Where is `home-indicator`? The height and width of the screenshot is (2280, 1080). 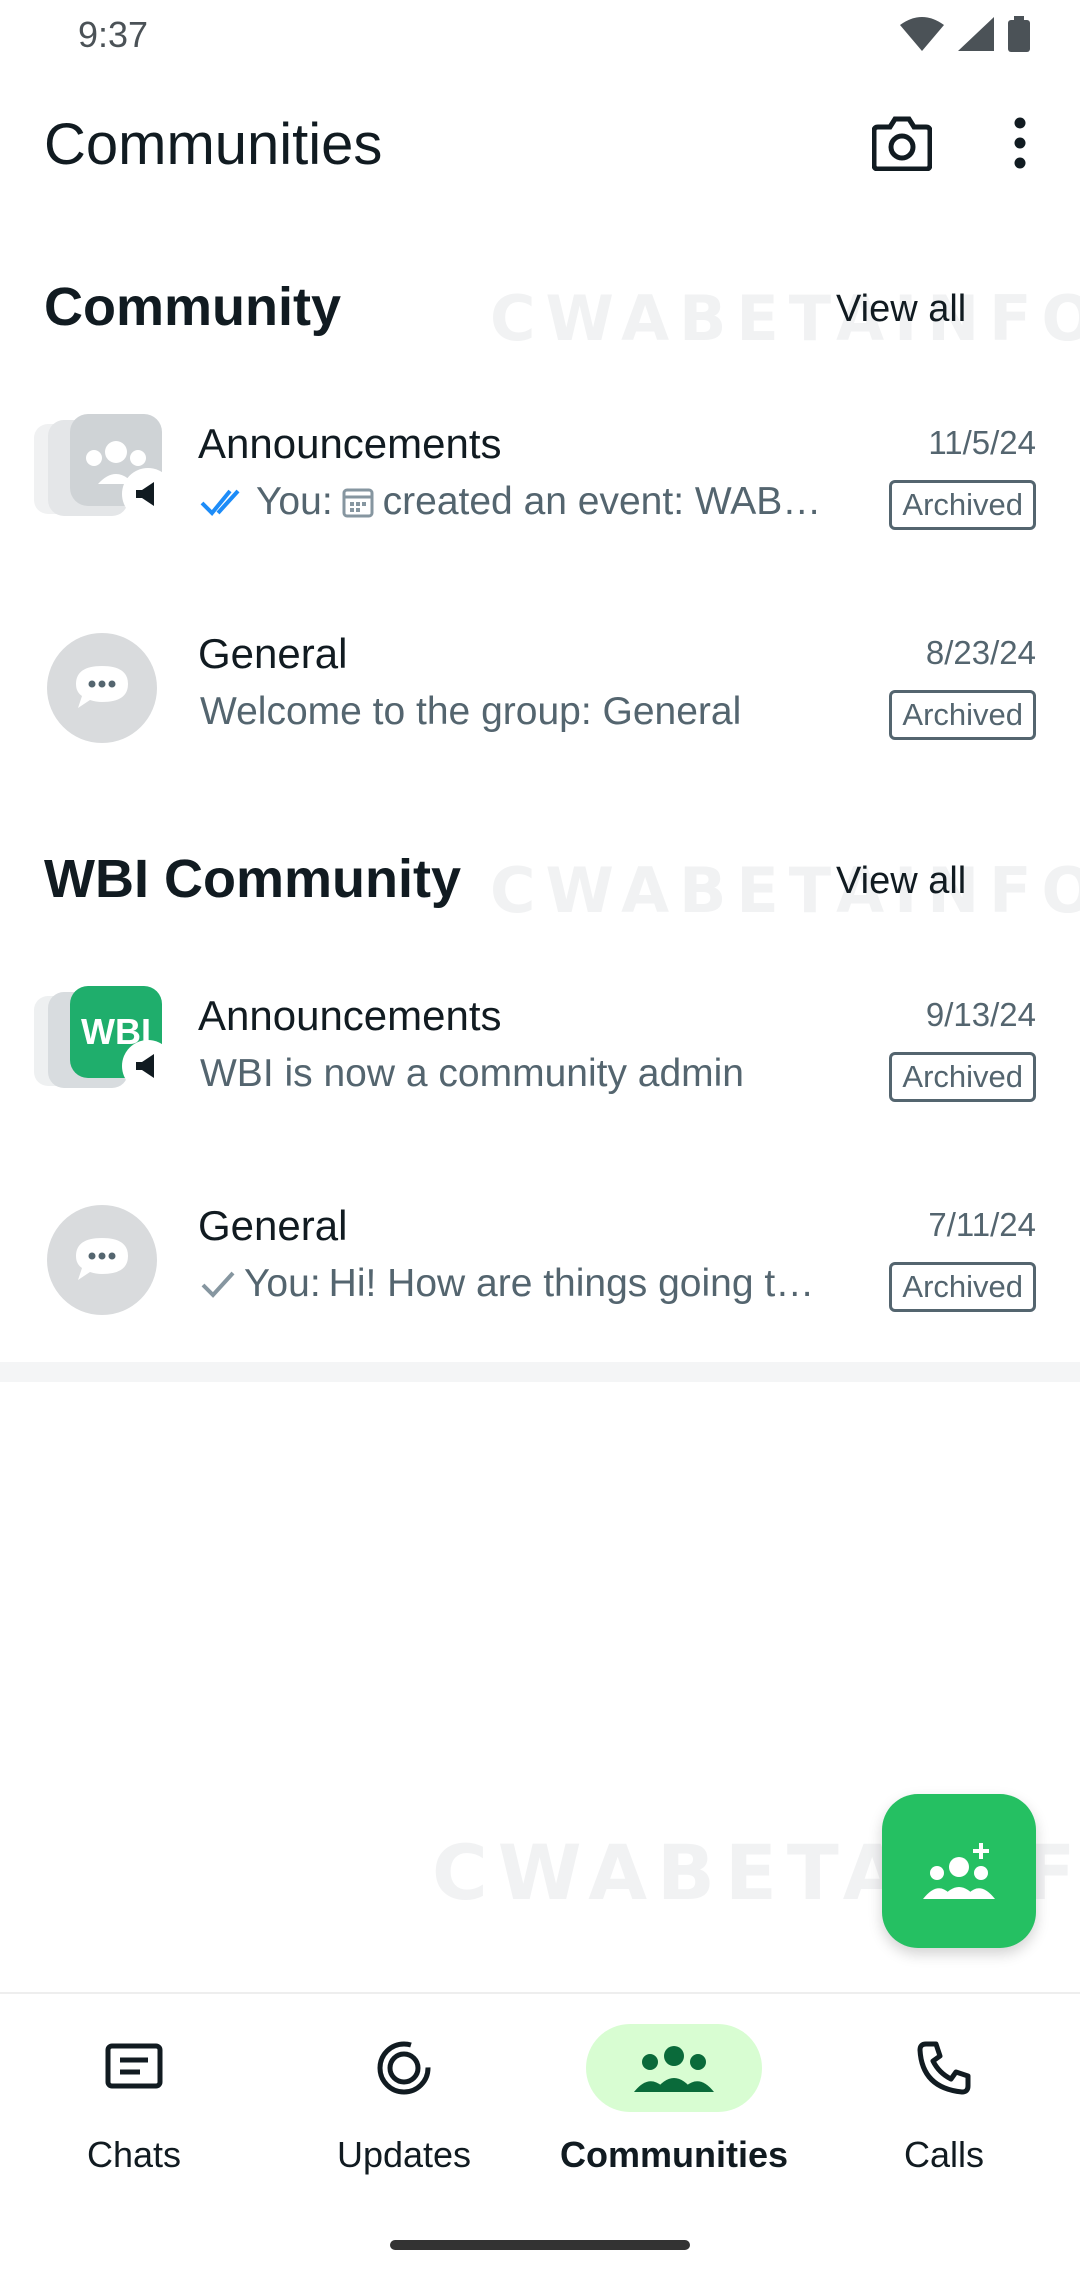 home-indicator is located at coordinates (540, 2245).